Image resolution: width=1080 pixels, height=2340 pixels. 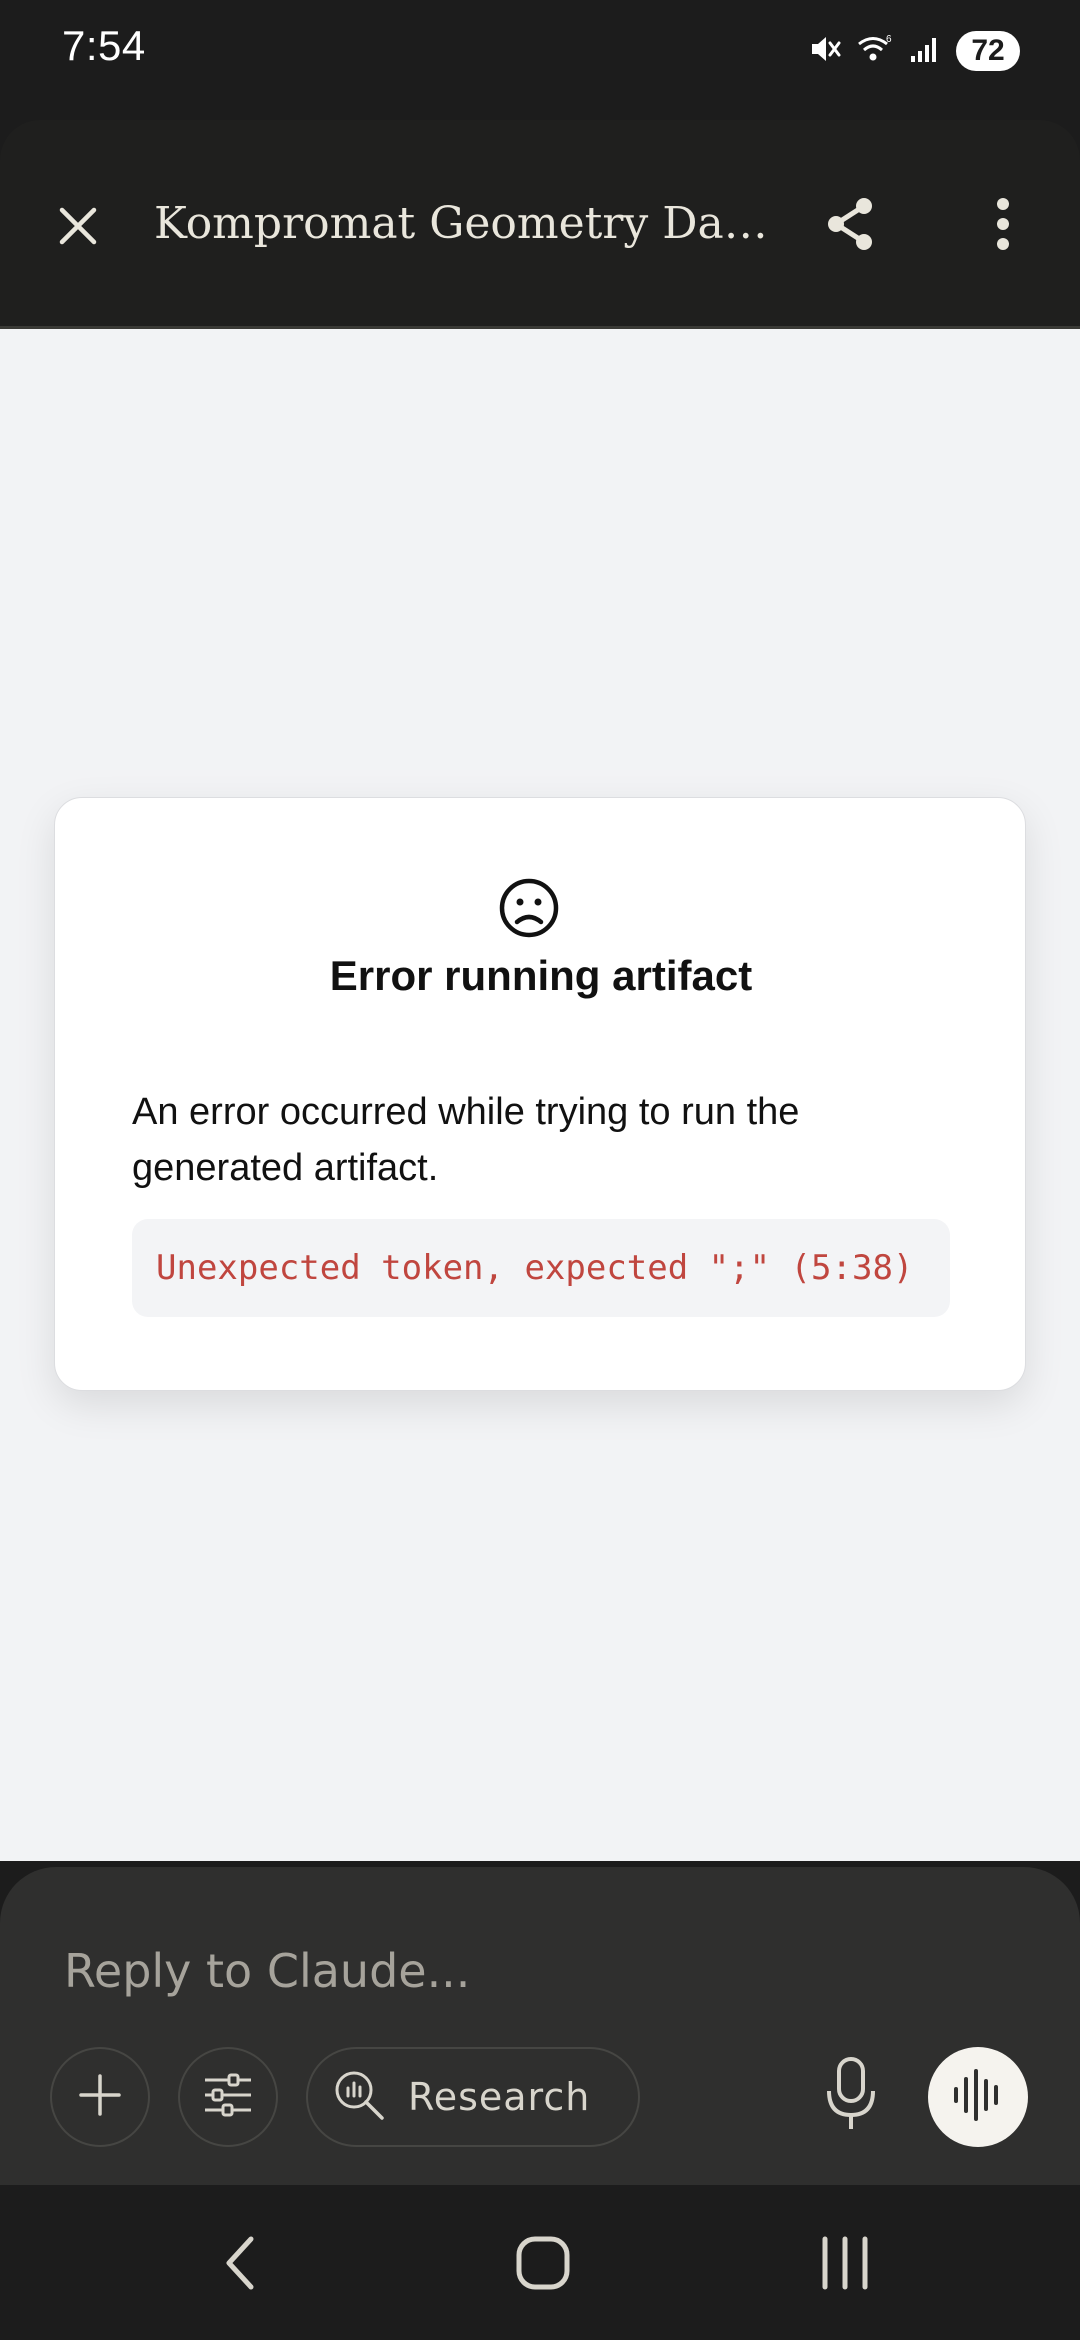 I want to click on home-button, so click(x=543, y=2265).